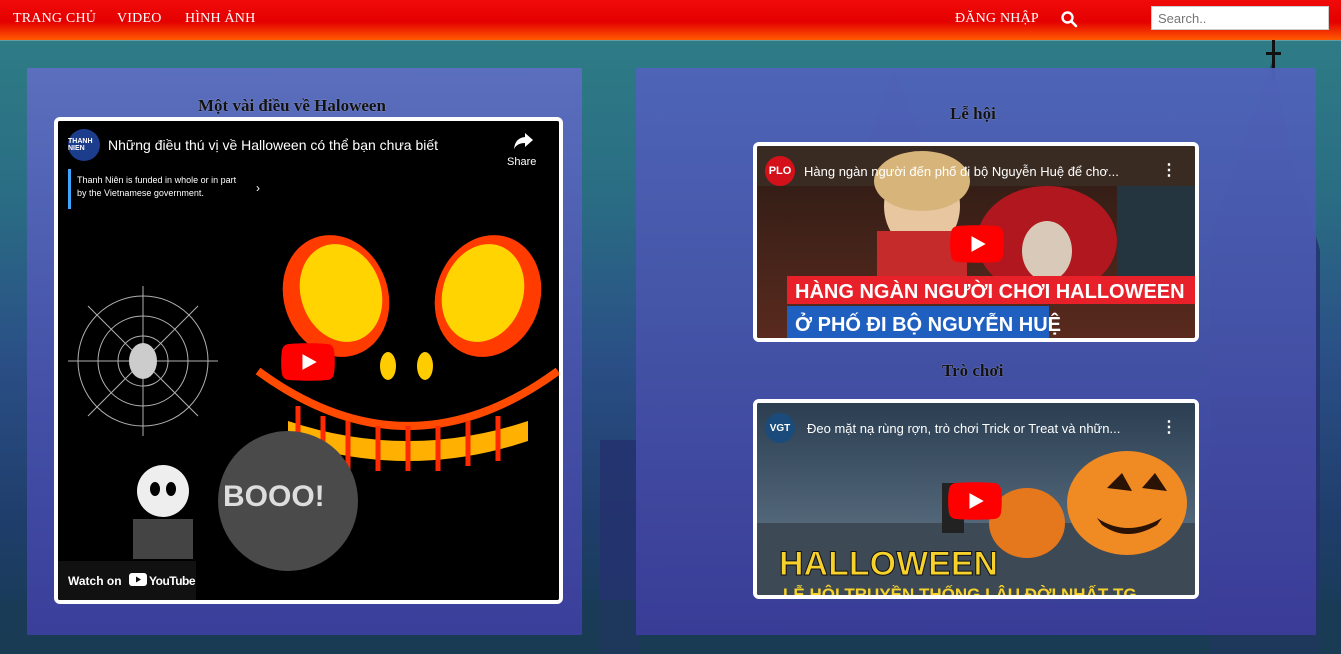 This screenshot has width=1341, height=654. Describe the element at coordinates (780, 428) in the screenshot. I see `vgt-channel-logo: VGT` at that location.